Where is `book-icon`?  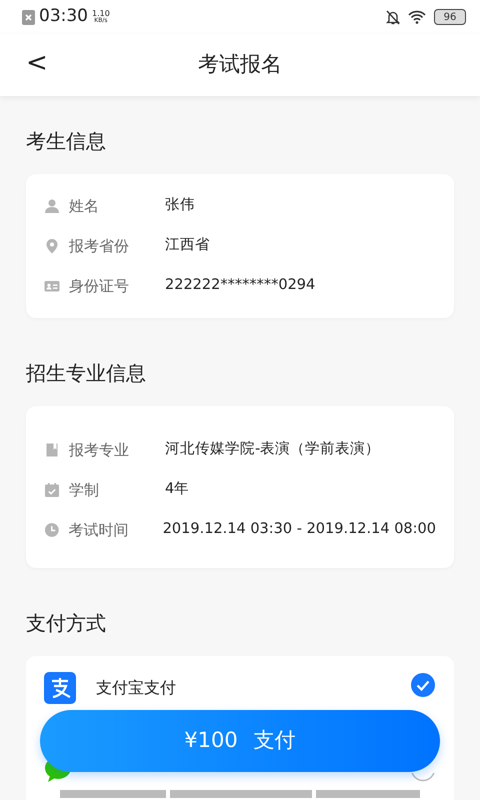
book-icon is located at coordinates (52, 450).